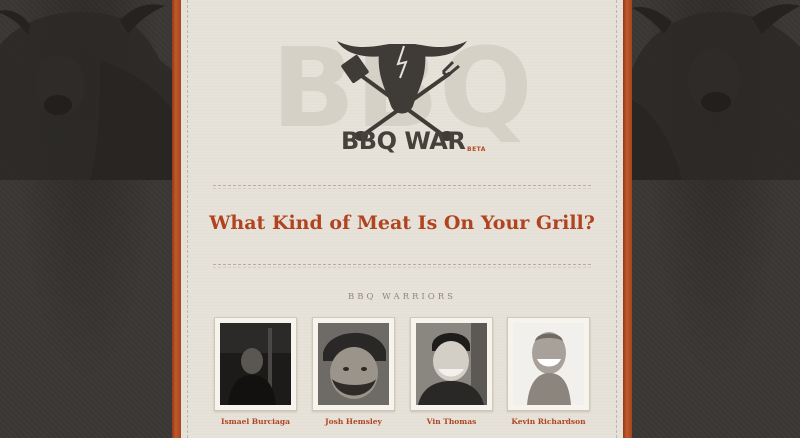  Describe the element at coordinates (548, 421) in the screenshot. I see `warrior-name: Kevin Richardson` at that location.